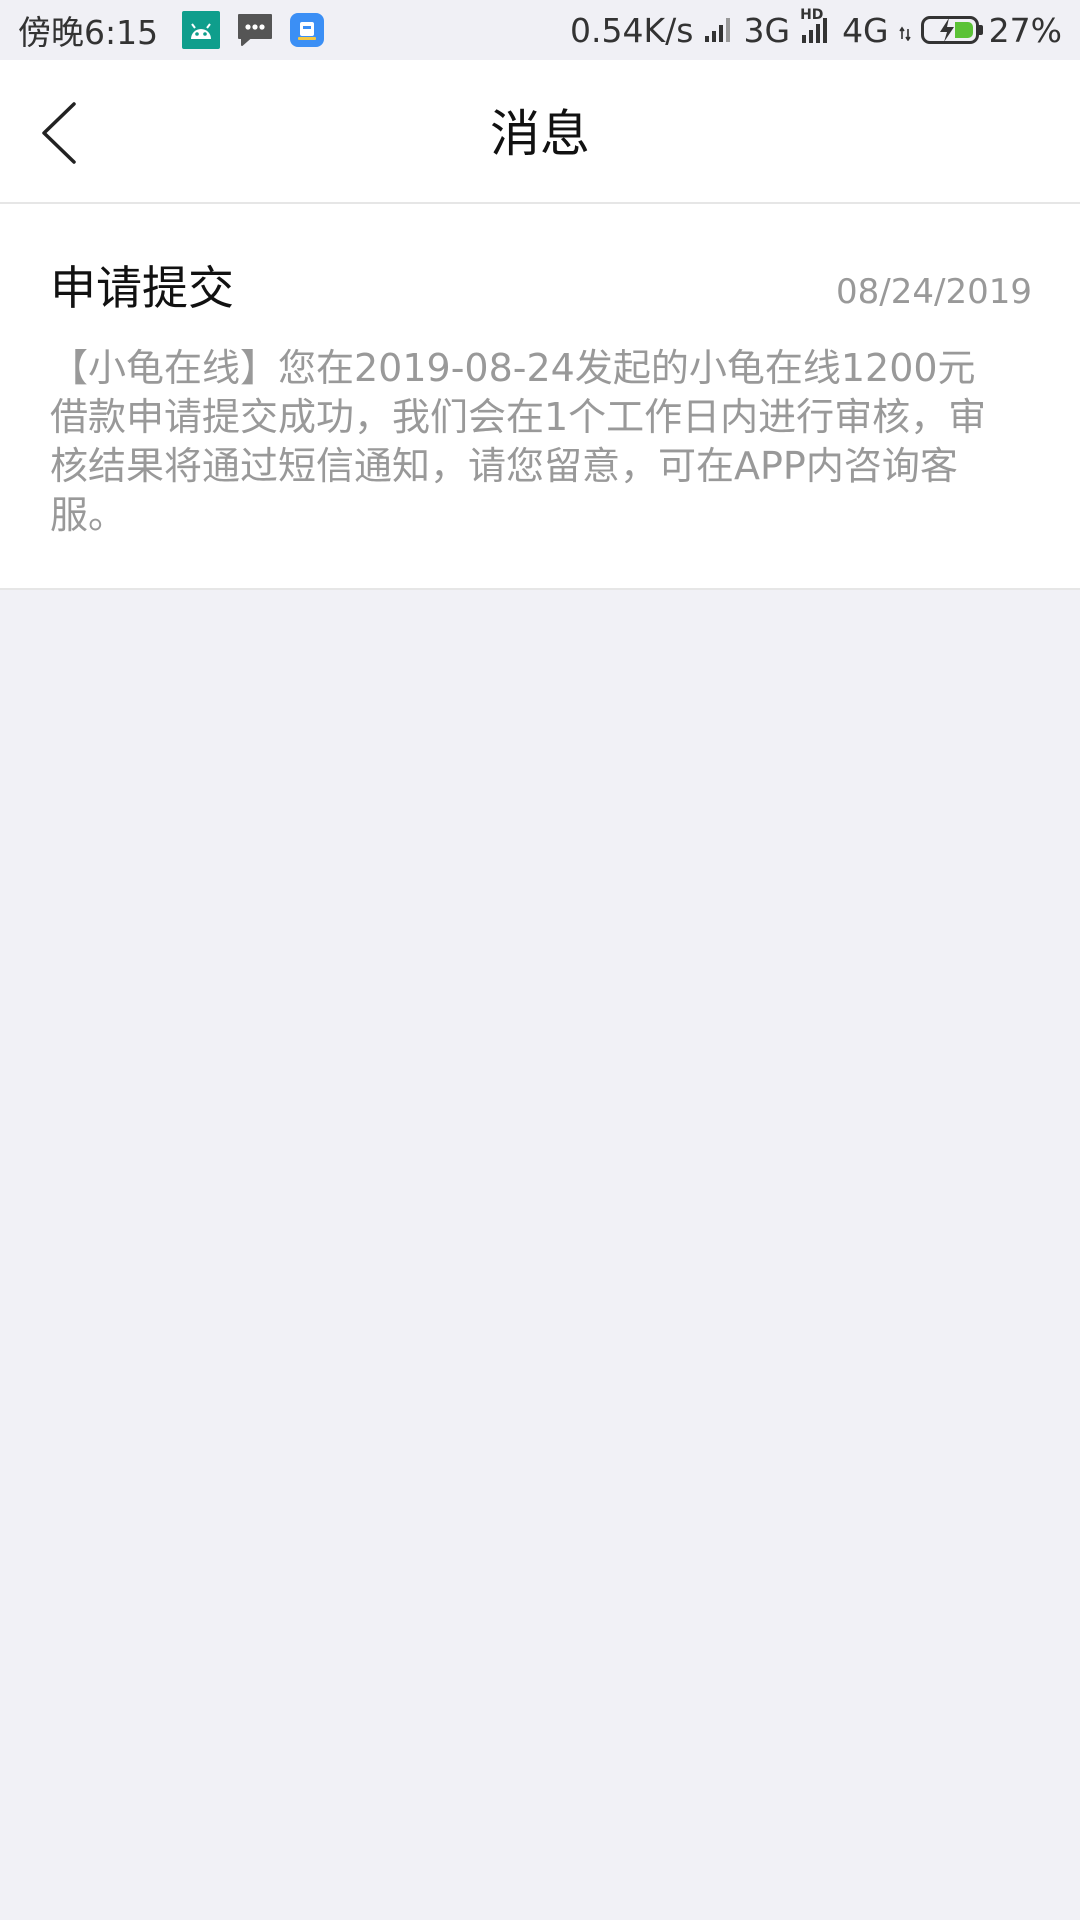 The height and width of the screenshot is (1920, 1080). What do you see at coordinates (718, 30) in the screenshot?
I see `signal-icon` at bounding box center [718, 30].